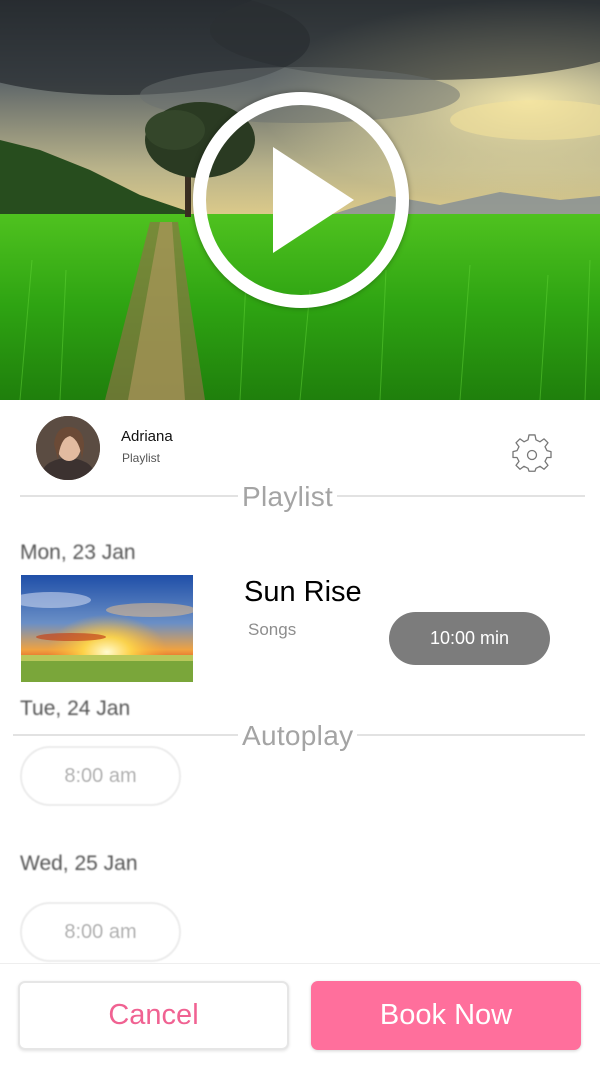 This screenshot has height=1068, width=600. I want to click on gear-icon, so click(532, 453).